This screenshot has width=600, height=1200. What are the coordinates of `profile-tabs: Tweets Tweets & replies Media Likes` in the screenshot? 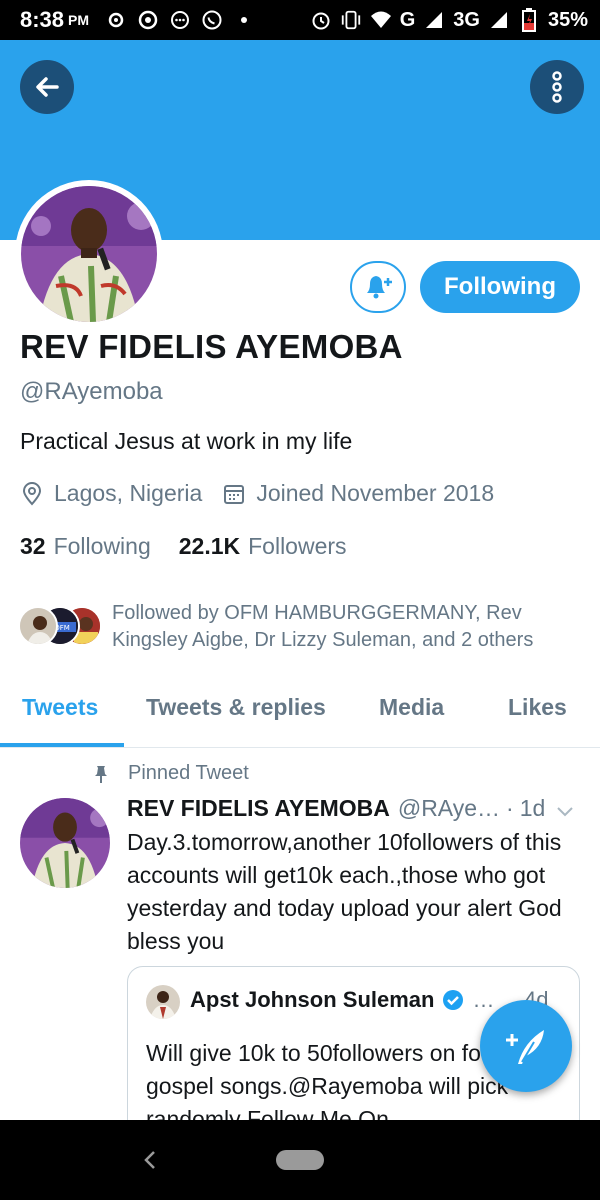 It's located at (300, 717).